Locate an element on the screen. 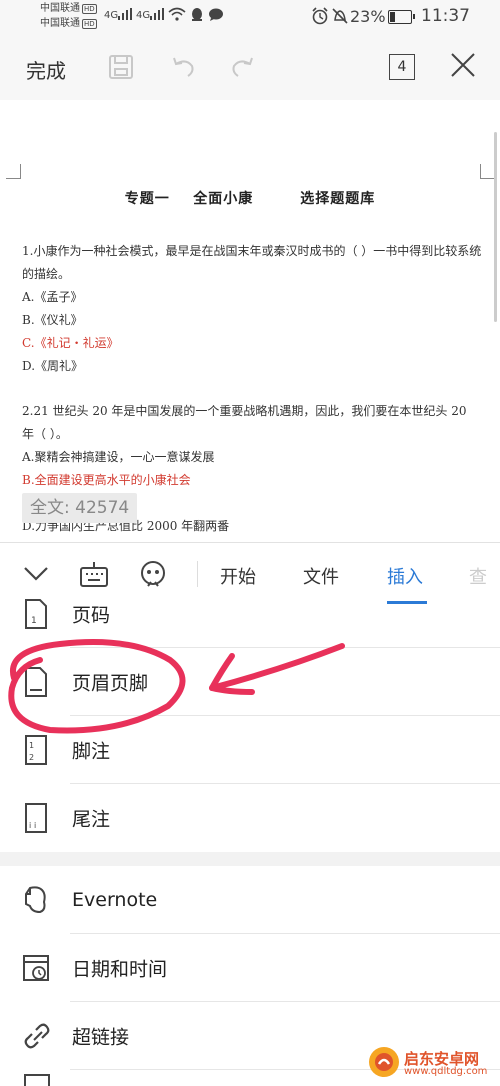  question-1-option-d: D.《周礼》 is located at coordinates (53, 366).